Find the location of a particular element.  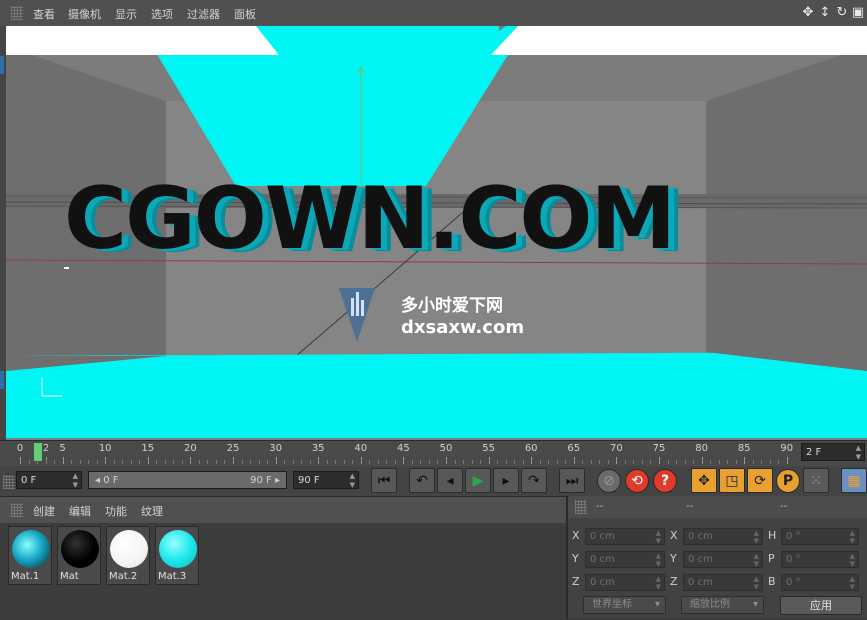

keyframe-help-icon: ? is located at coordinates (665, 481).